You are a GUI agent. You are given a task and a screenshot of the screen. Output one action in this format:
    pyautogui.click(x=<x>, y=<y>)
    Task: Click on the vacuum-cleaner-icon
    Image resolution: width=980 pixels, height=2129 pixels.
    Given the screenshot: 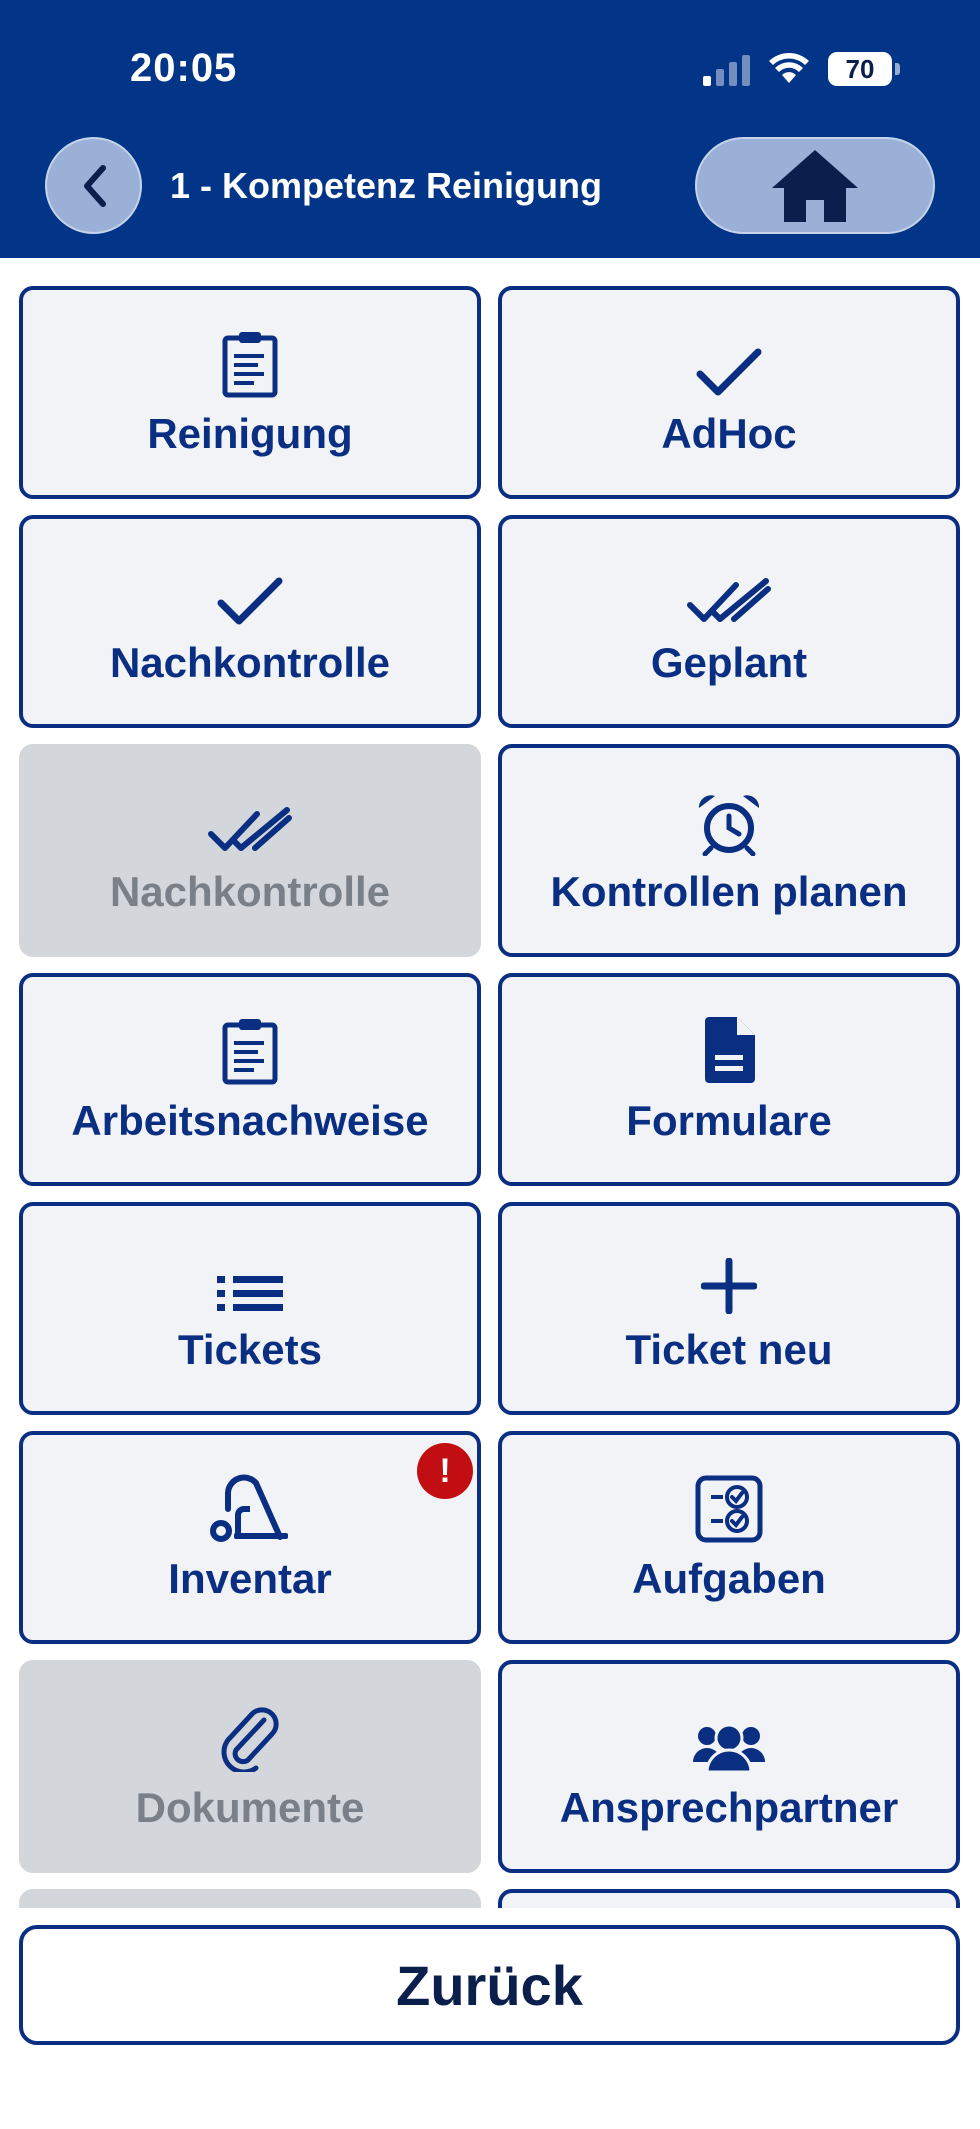 What is the action you would take?
    pyautogui.click(x=249, y=1508)
    